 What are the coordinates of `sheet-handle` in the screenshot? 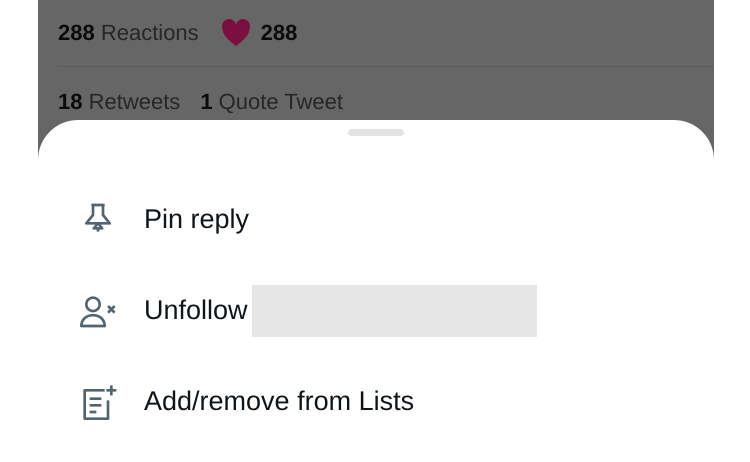 It's located at (376, 132).